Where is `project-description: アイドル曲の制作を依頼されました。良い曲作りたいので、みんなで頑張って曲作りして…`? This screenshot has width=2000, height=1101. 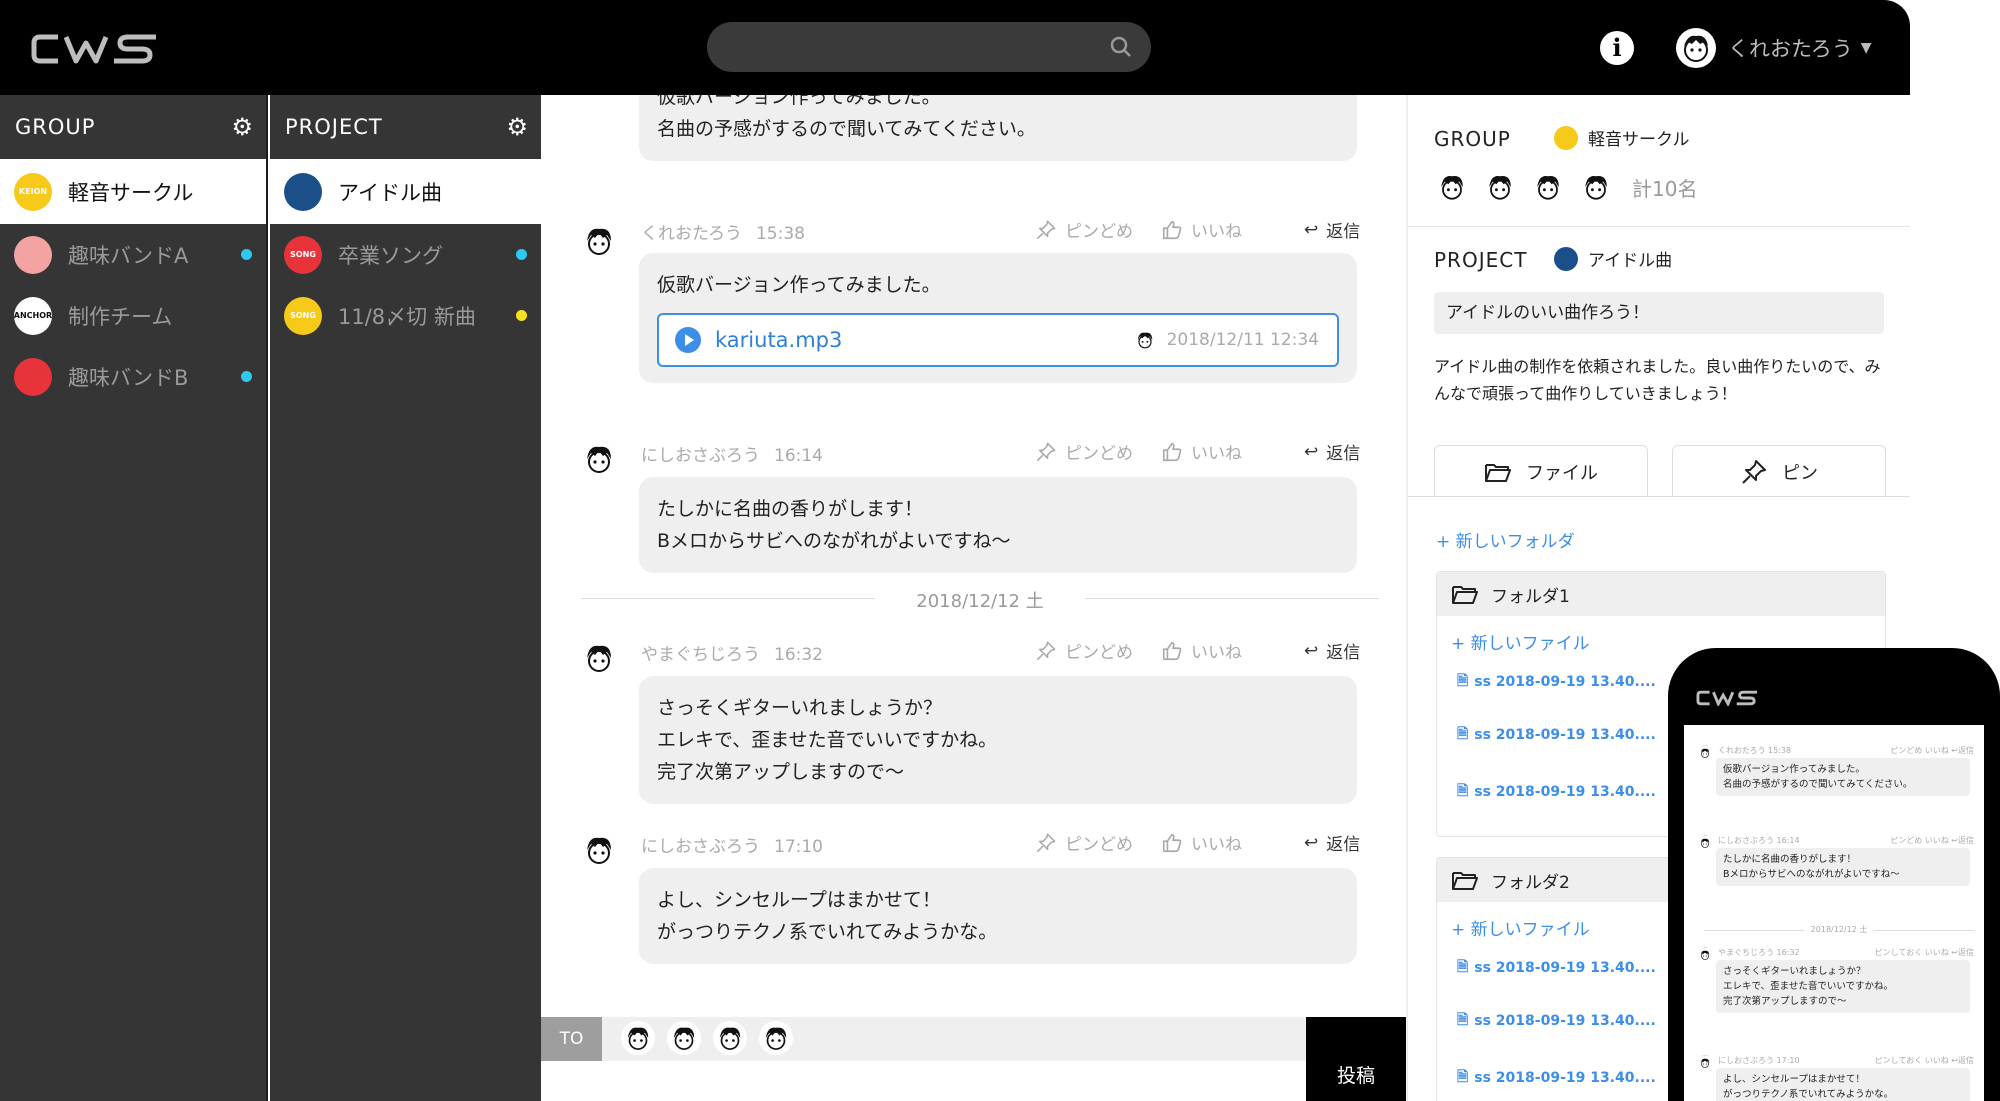
project-description: アイドル曲の制作を依頼されました。良い曲作りたいので、みんなで頑張って曲作りして… is located at coordinates (1657, 380).